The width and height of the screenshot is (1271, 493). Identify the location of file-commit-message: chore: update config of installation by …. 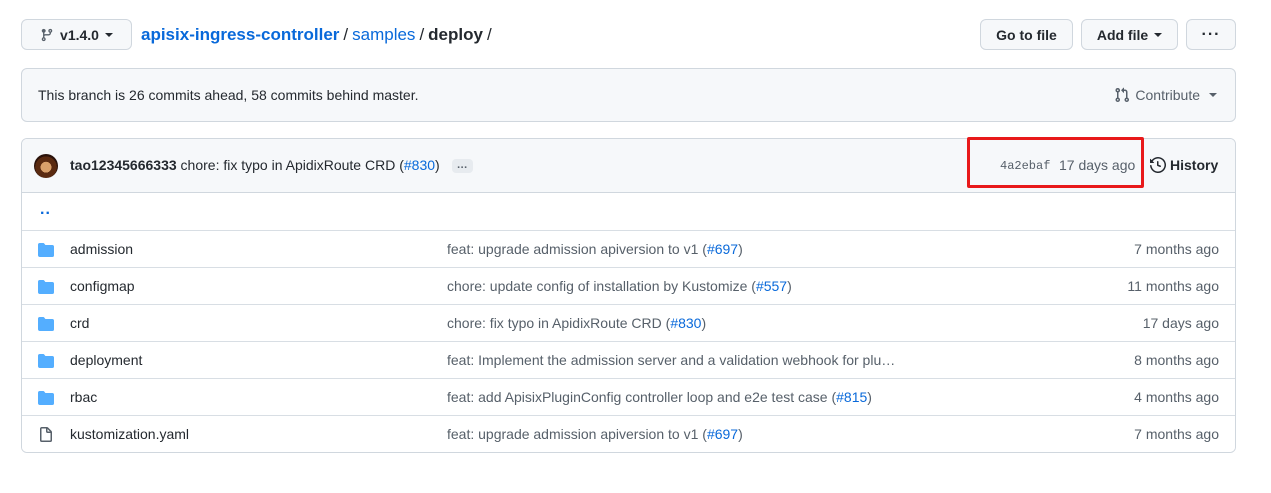
(619, 286).